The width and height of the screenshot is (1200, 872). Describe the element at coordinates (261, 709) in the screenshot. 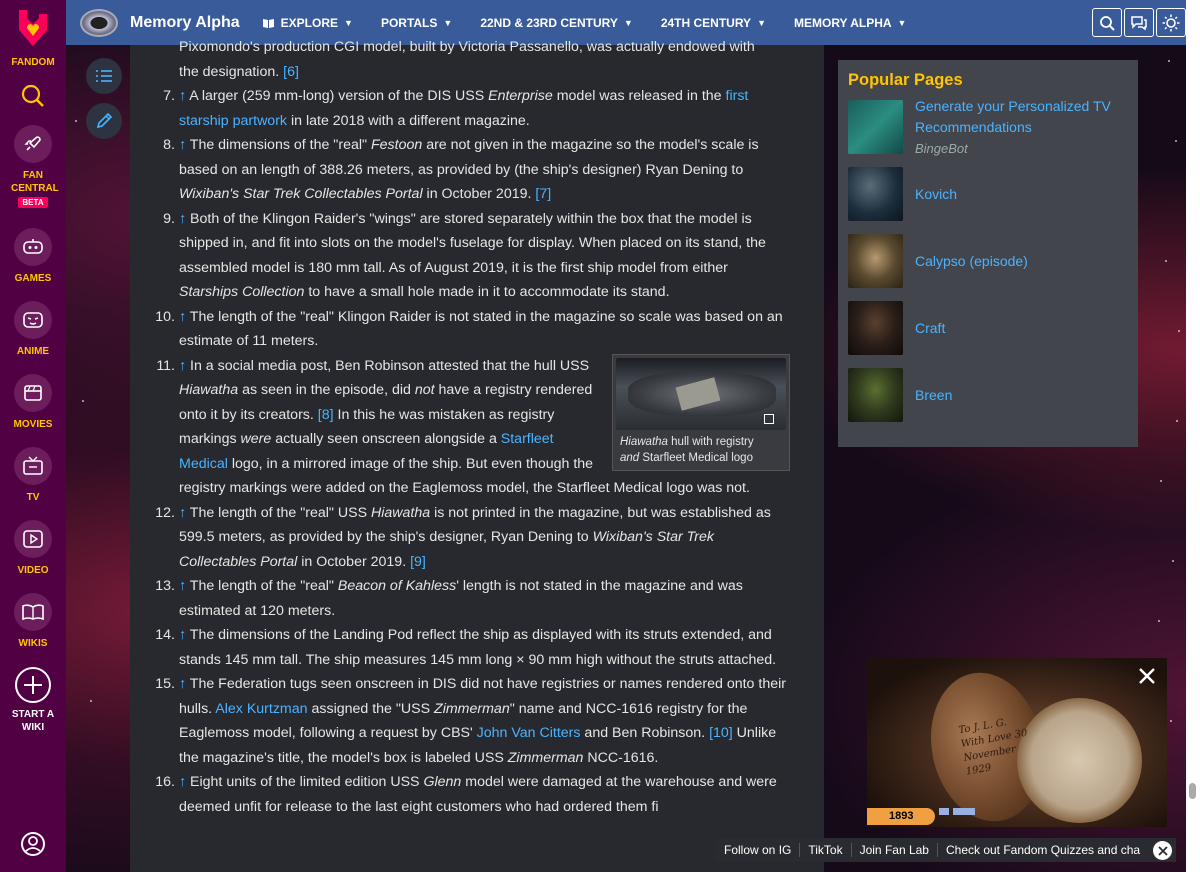

I see `article-link: Alex Kurtzman` at that location.